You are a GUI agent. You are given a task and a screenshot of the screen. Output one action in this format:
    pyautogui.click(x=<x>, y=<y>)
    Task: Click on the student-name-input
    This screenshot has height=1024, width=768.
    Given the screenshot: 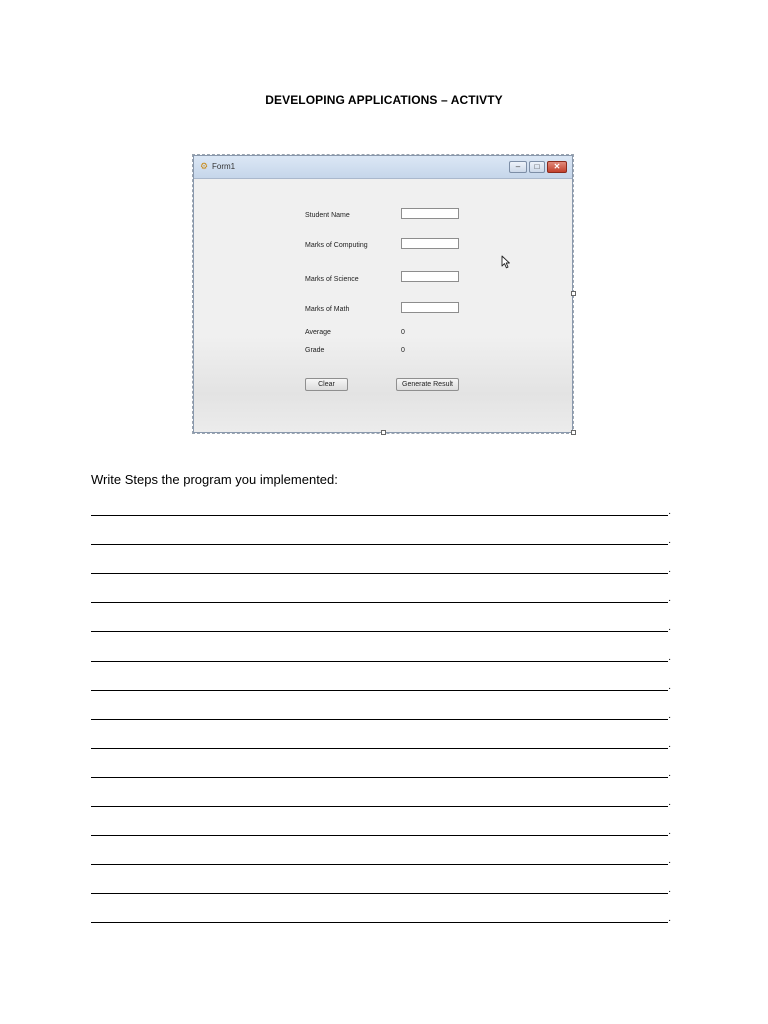 What is the action you would take?
    pyautogui.click(x=430, y=213)
    